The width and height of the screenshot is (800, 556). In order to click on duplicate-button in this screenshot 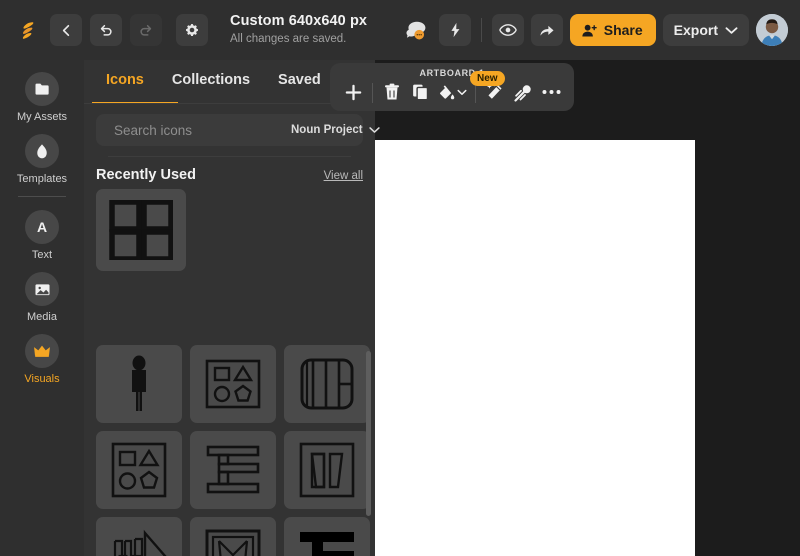, I will do `click(420, 92)`.